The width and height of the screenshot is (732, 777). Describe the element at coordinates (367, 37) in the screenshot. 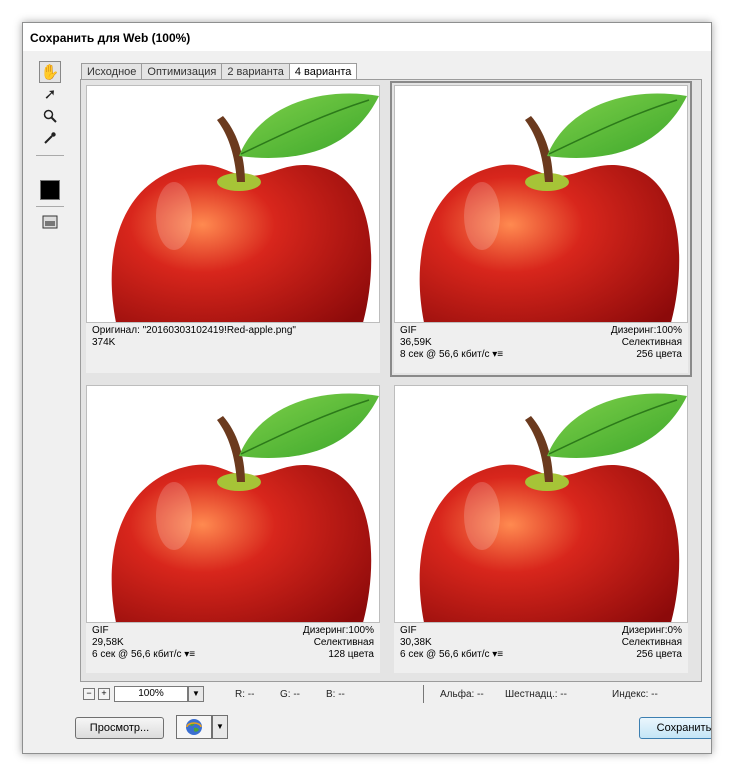

I see `title-bar: Сохранить для Web (100%)` at that location.